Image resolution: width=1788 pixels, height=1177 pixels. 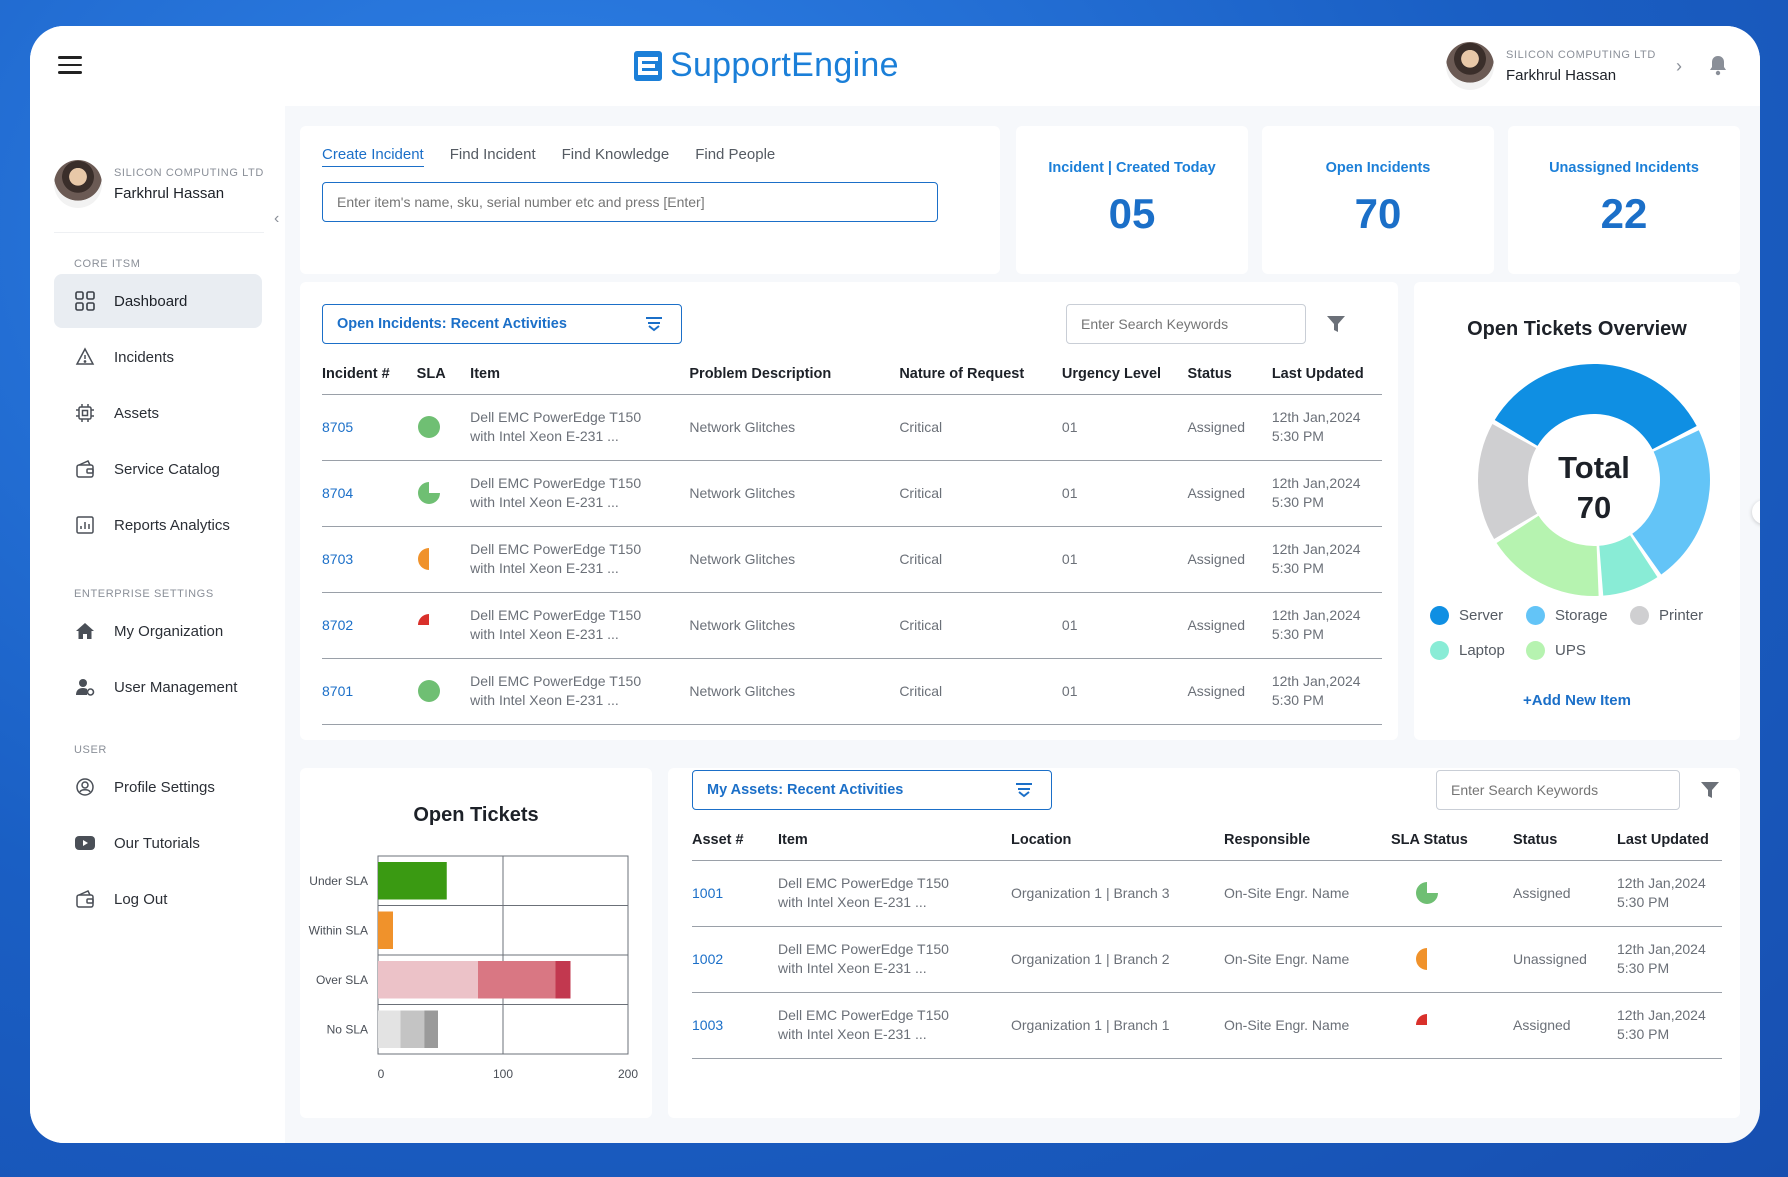 What do you see at coordinates (1466, 615) in the screenshot?
I see `legend-item-server: Server` at bounding box center [1466, 615].